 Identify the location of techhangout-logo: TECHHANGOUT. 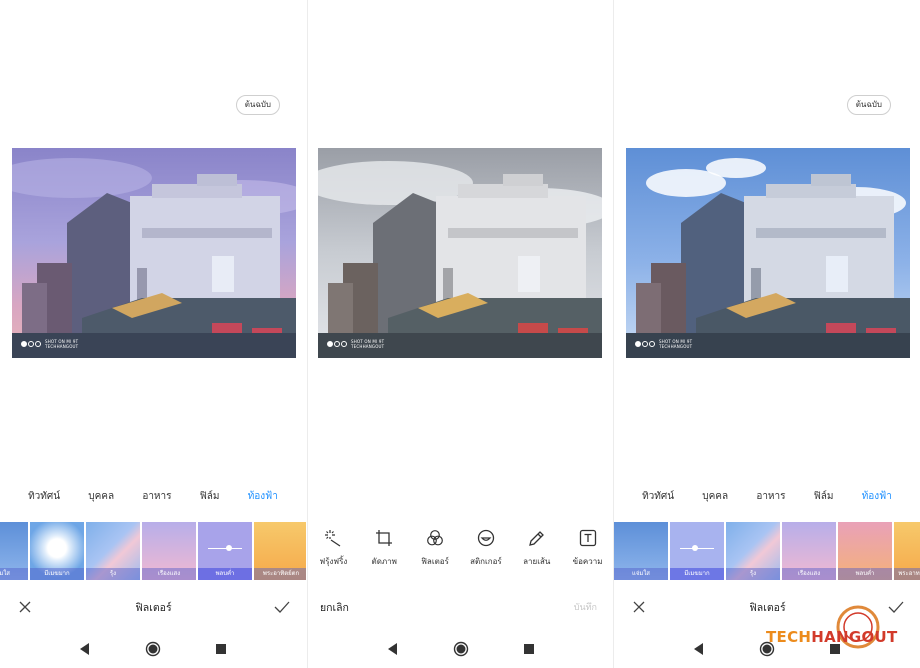
(836, 629).